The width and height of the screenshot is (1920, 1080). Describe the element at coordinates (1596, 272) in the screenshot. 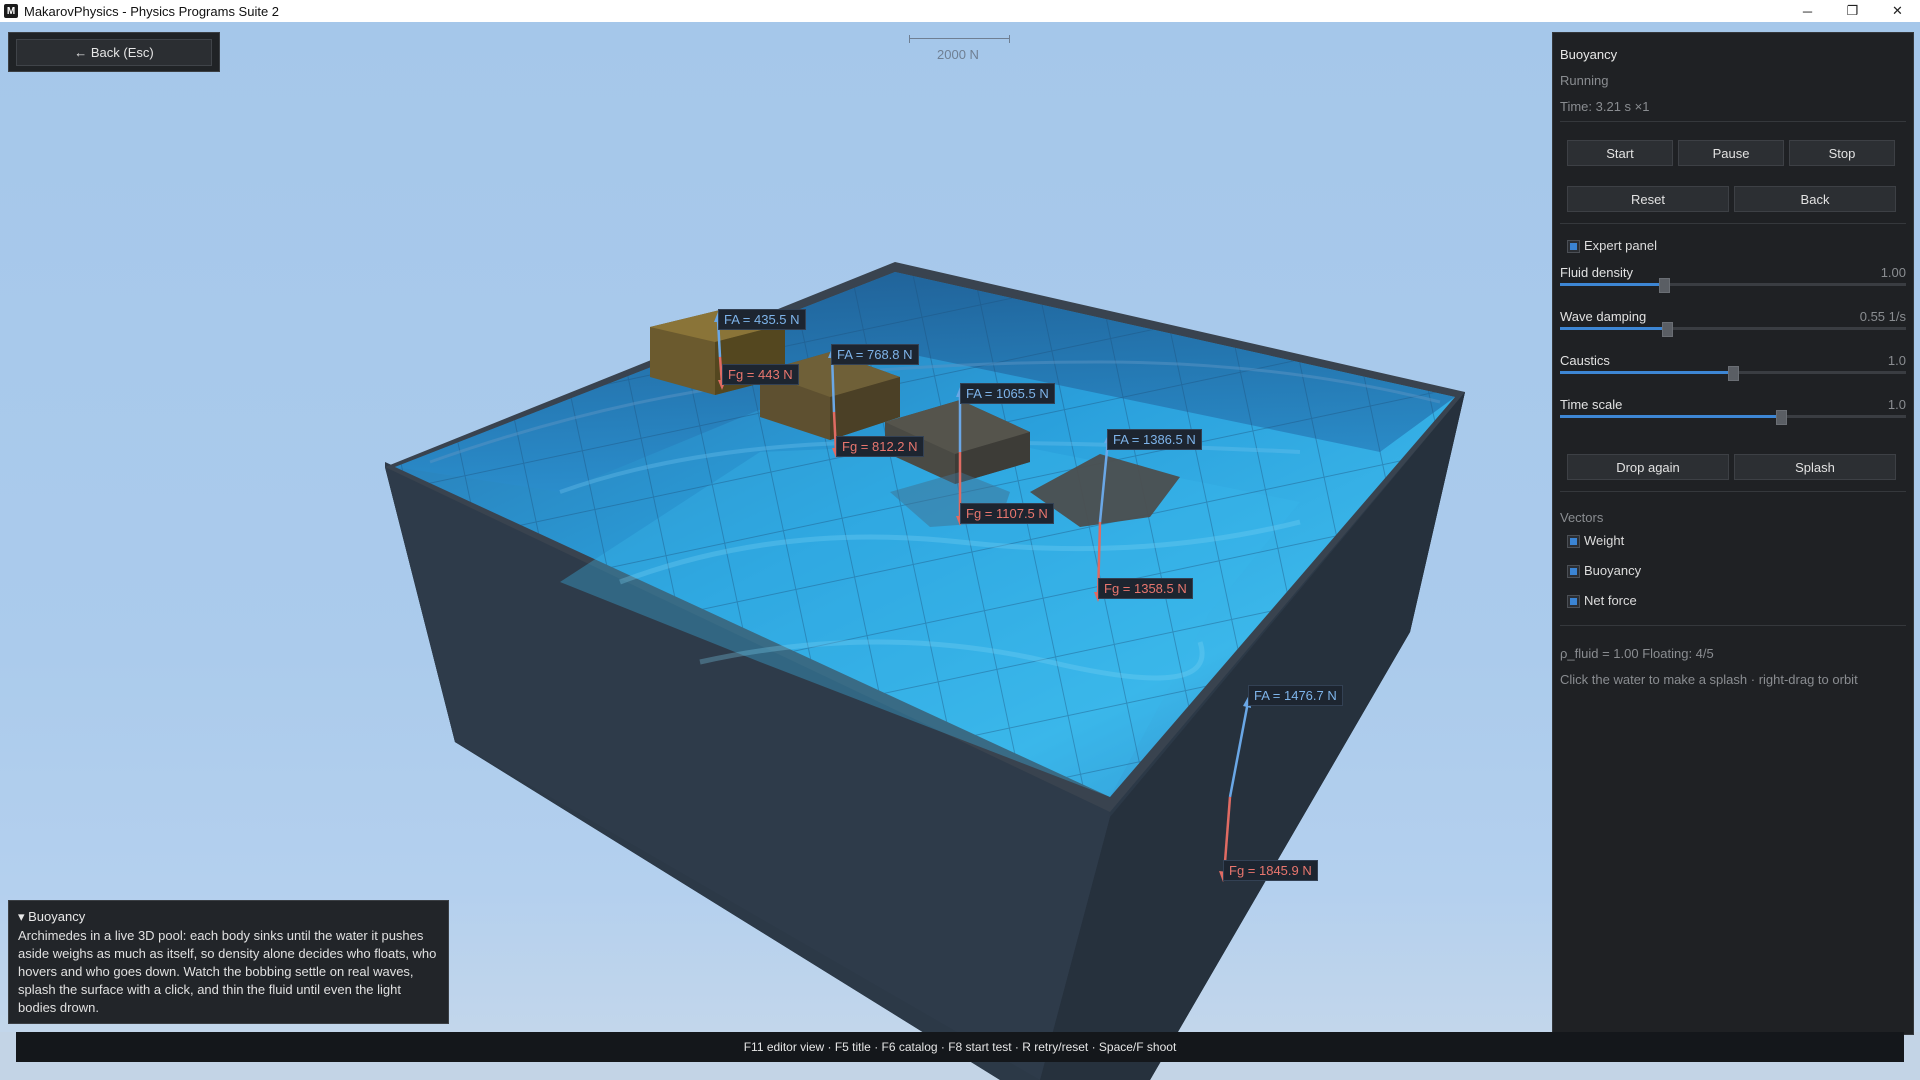

I see `slider-label: Fluid density` at that location.